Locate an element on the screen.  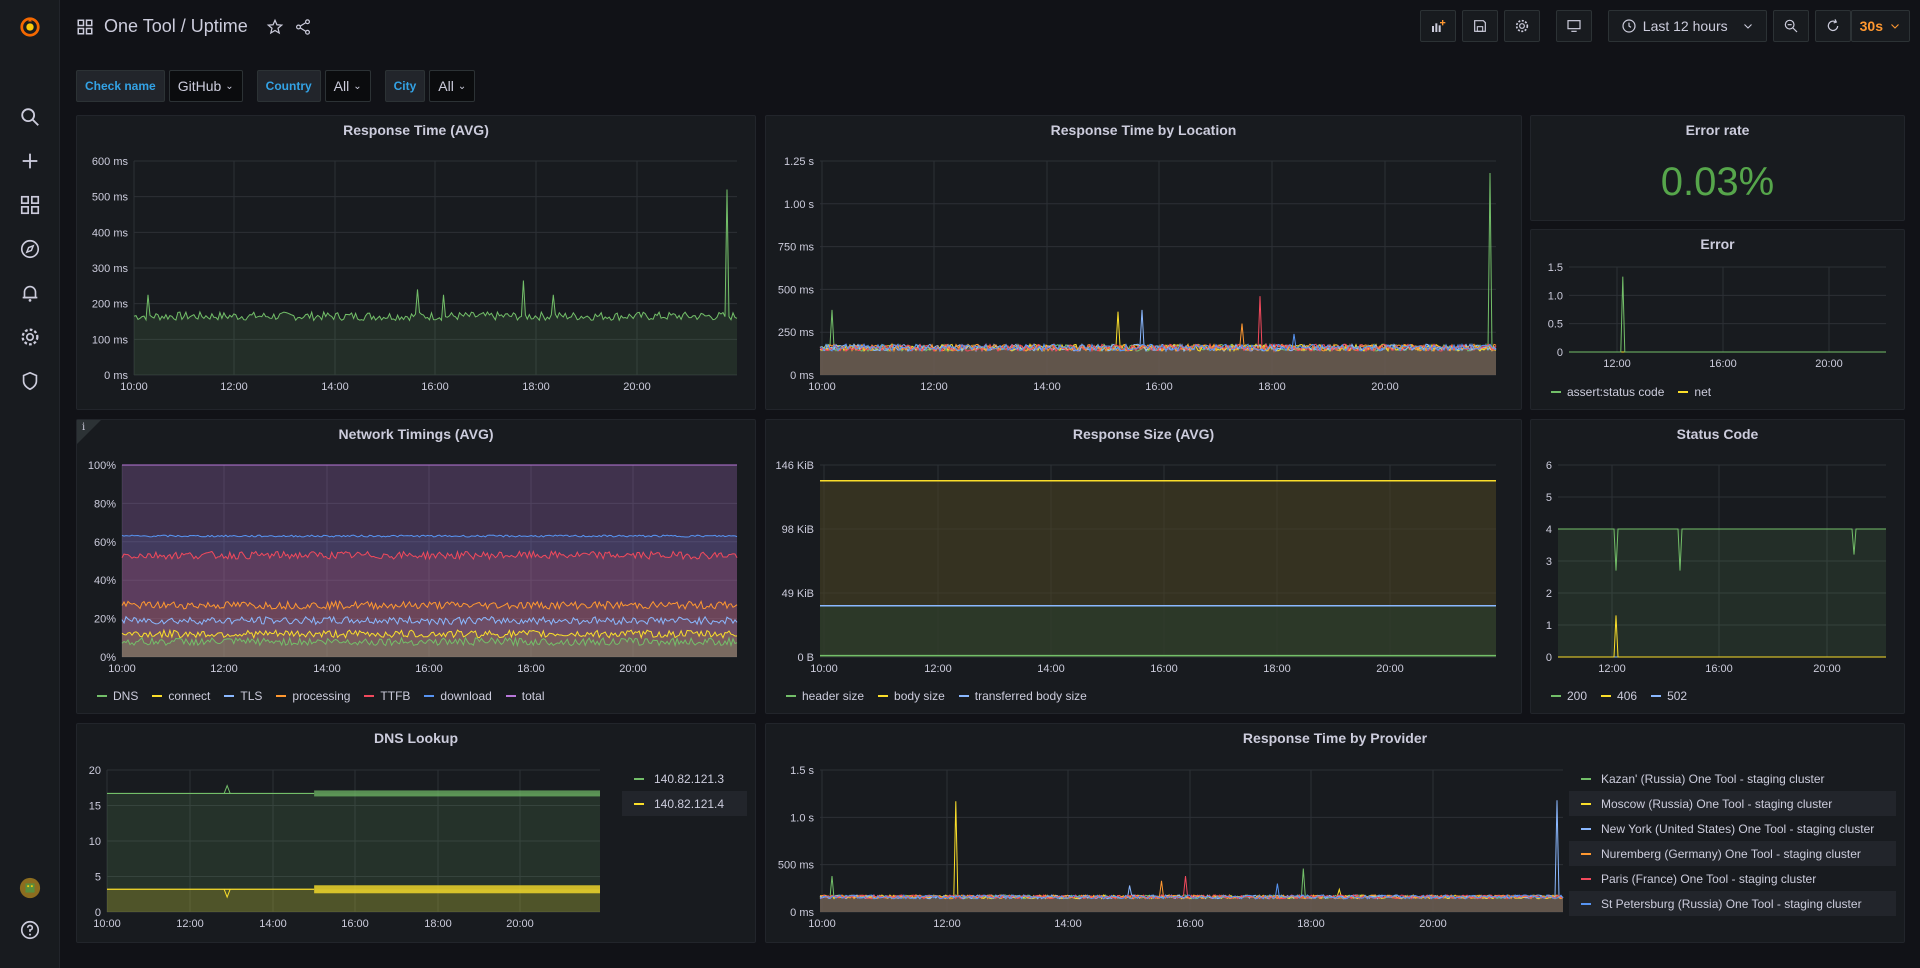
legend-item: download is located at coordinates (458, 696).